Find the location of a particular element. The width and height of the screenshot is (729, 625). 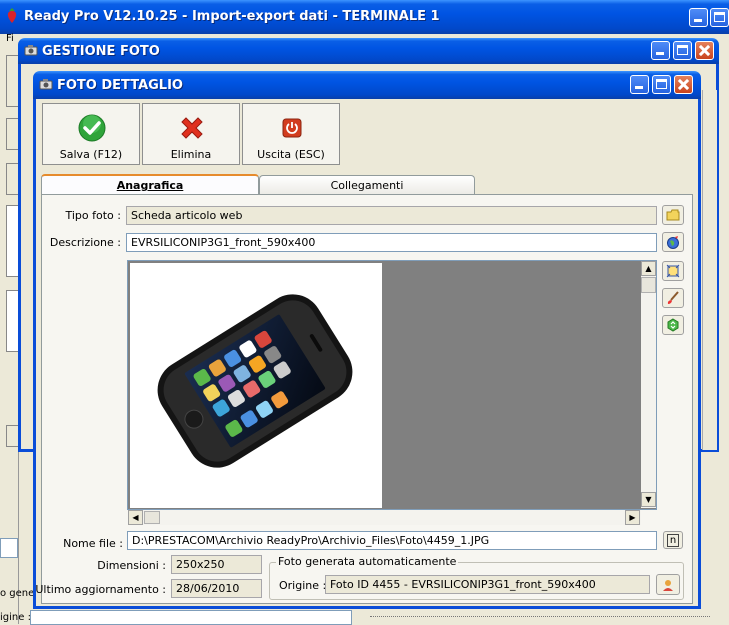

save-button-label: Salva (F12) is located at coordinates (91, 154).